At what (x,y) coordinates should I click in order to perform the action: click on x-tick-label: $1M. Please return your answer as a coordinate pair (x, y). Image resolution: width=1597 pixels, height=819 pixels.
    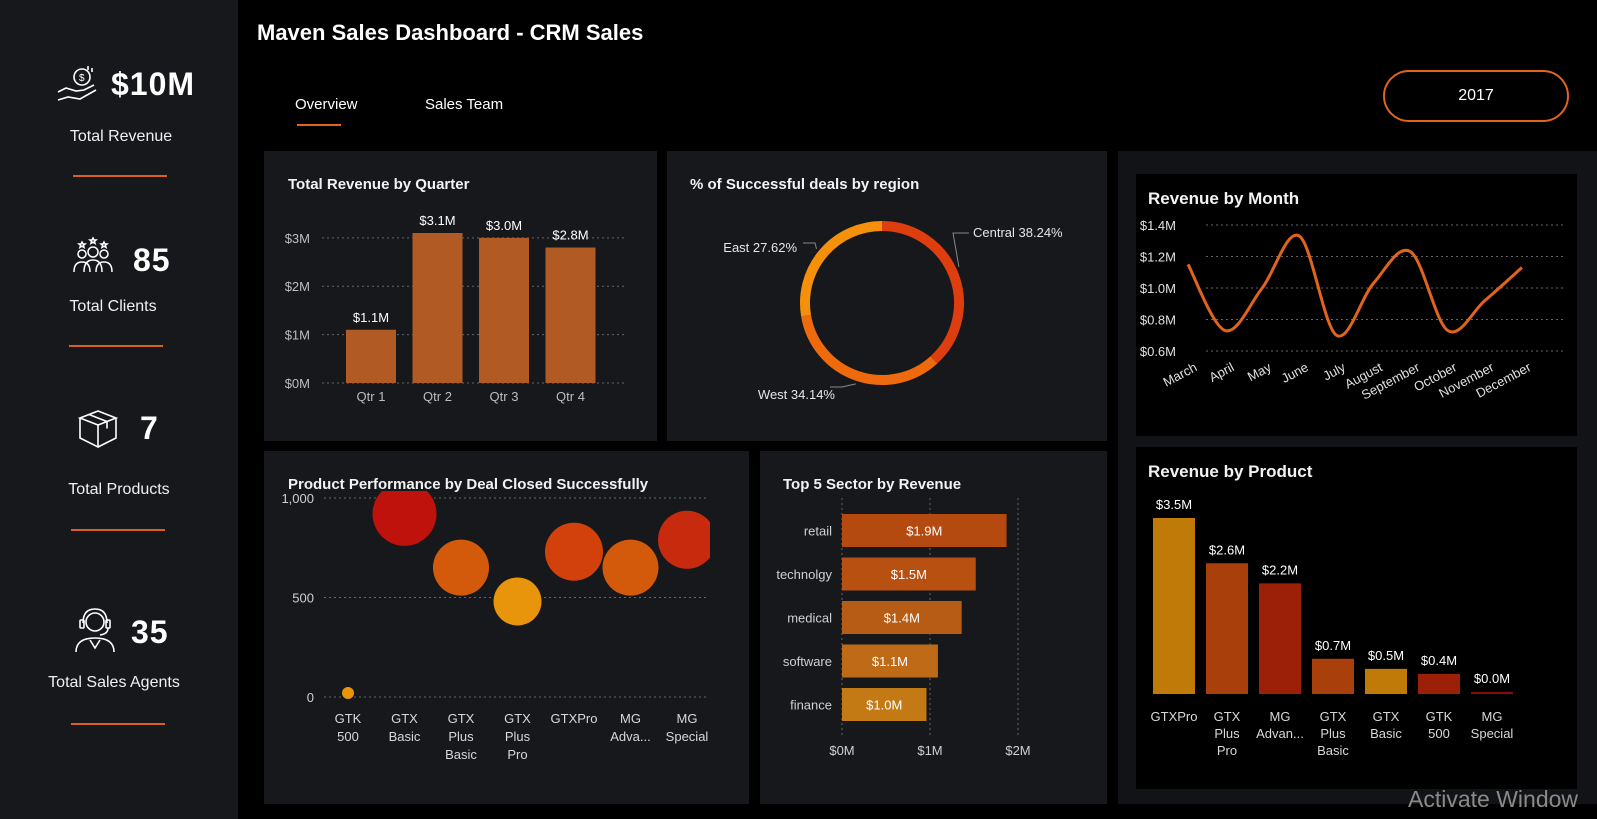
    Looking at the image, I should click on (929, 750).